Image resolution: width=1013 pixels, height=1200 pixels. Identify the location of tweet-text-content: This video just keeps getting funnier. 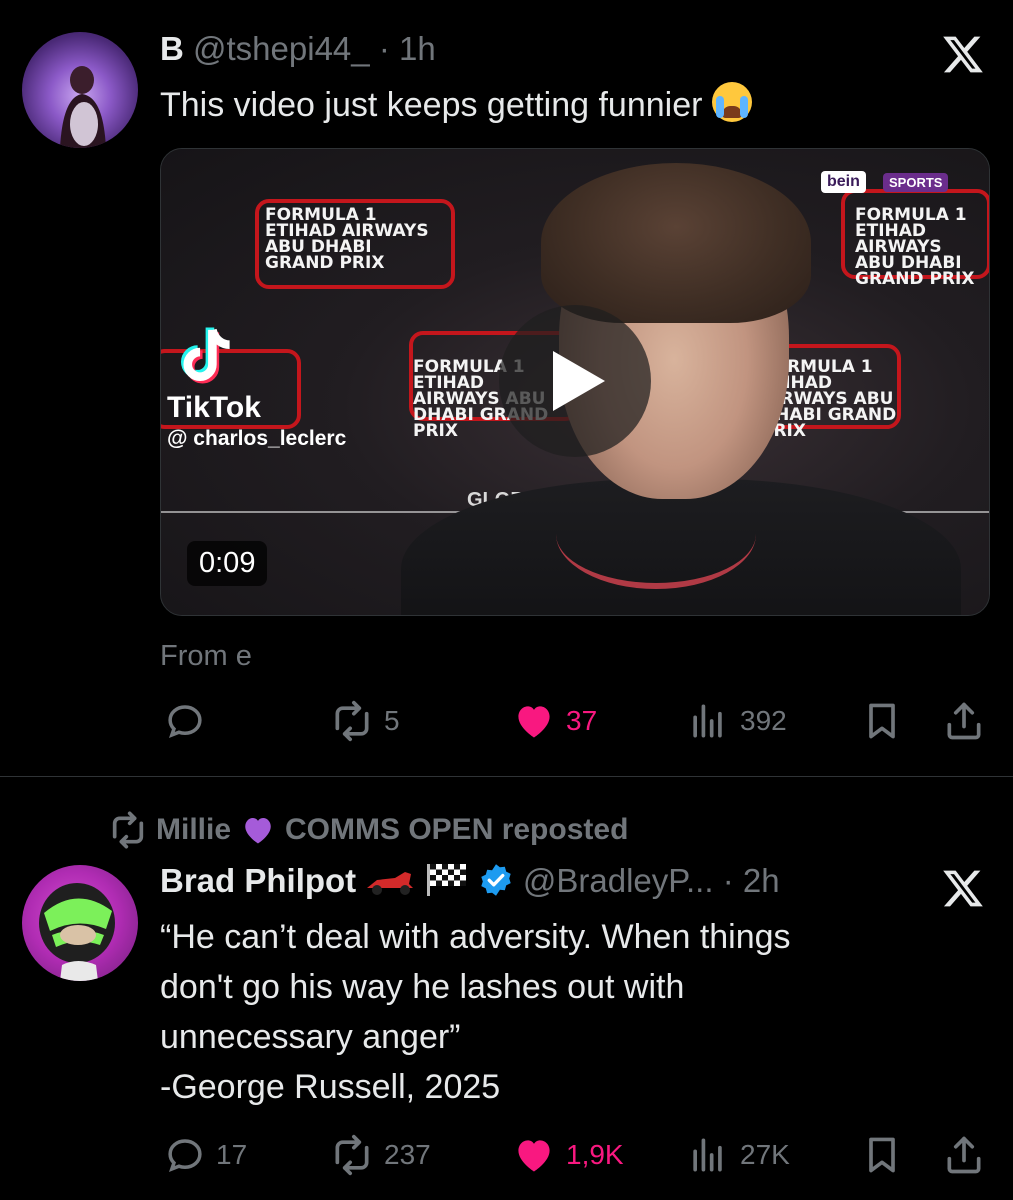
(431, 105).